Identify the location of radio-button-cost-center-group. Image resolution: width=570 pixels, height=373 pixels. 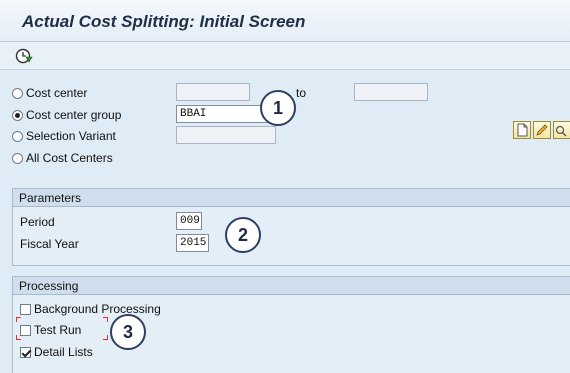
(17, 115).